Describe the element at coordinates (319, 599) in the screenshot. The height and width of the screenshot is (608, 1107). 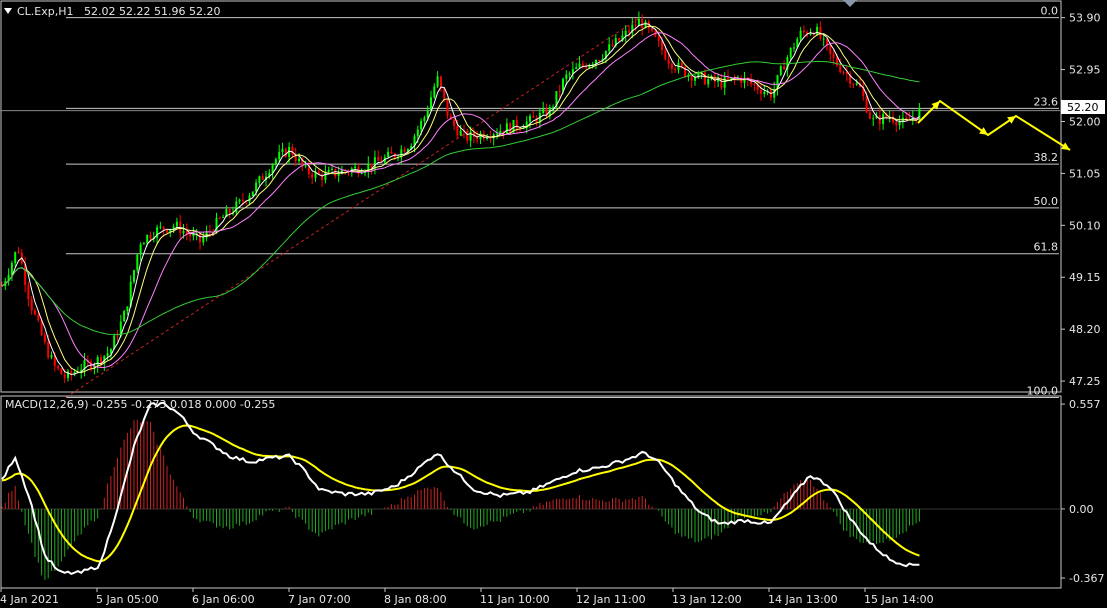
I see `x-tick-label: 7 Jan 07:00` at that location.